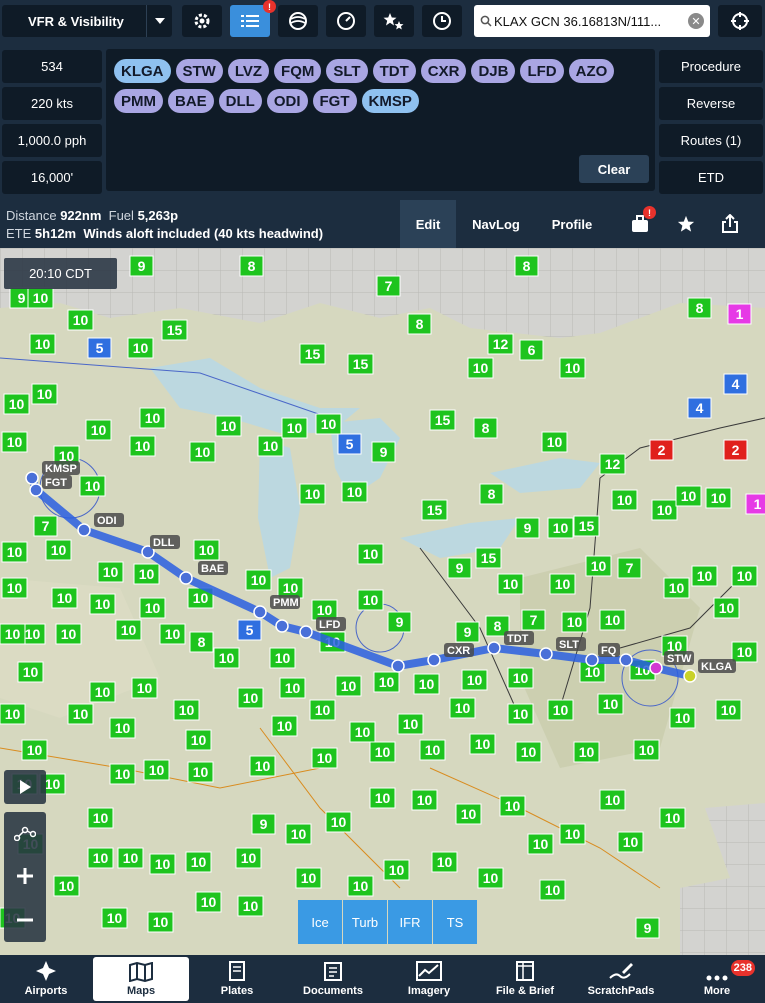 Image resolution: width=765 pixels, height=1003 pixels. What do you see at coordinates (735, 384) in the screenshot?
I see `visibility-marker: 4` at bounding box center [735, 384].